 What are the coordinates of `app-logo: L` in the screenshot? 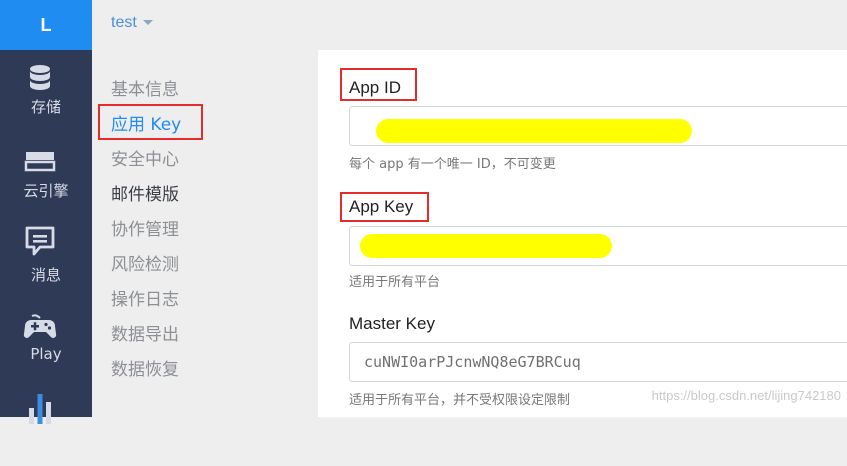 It's located at (46, 25).